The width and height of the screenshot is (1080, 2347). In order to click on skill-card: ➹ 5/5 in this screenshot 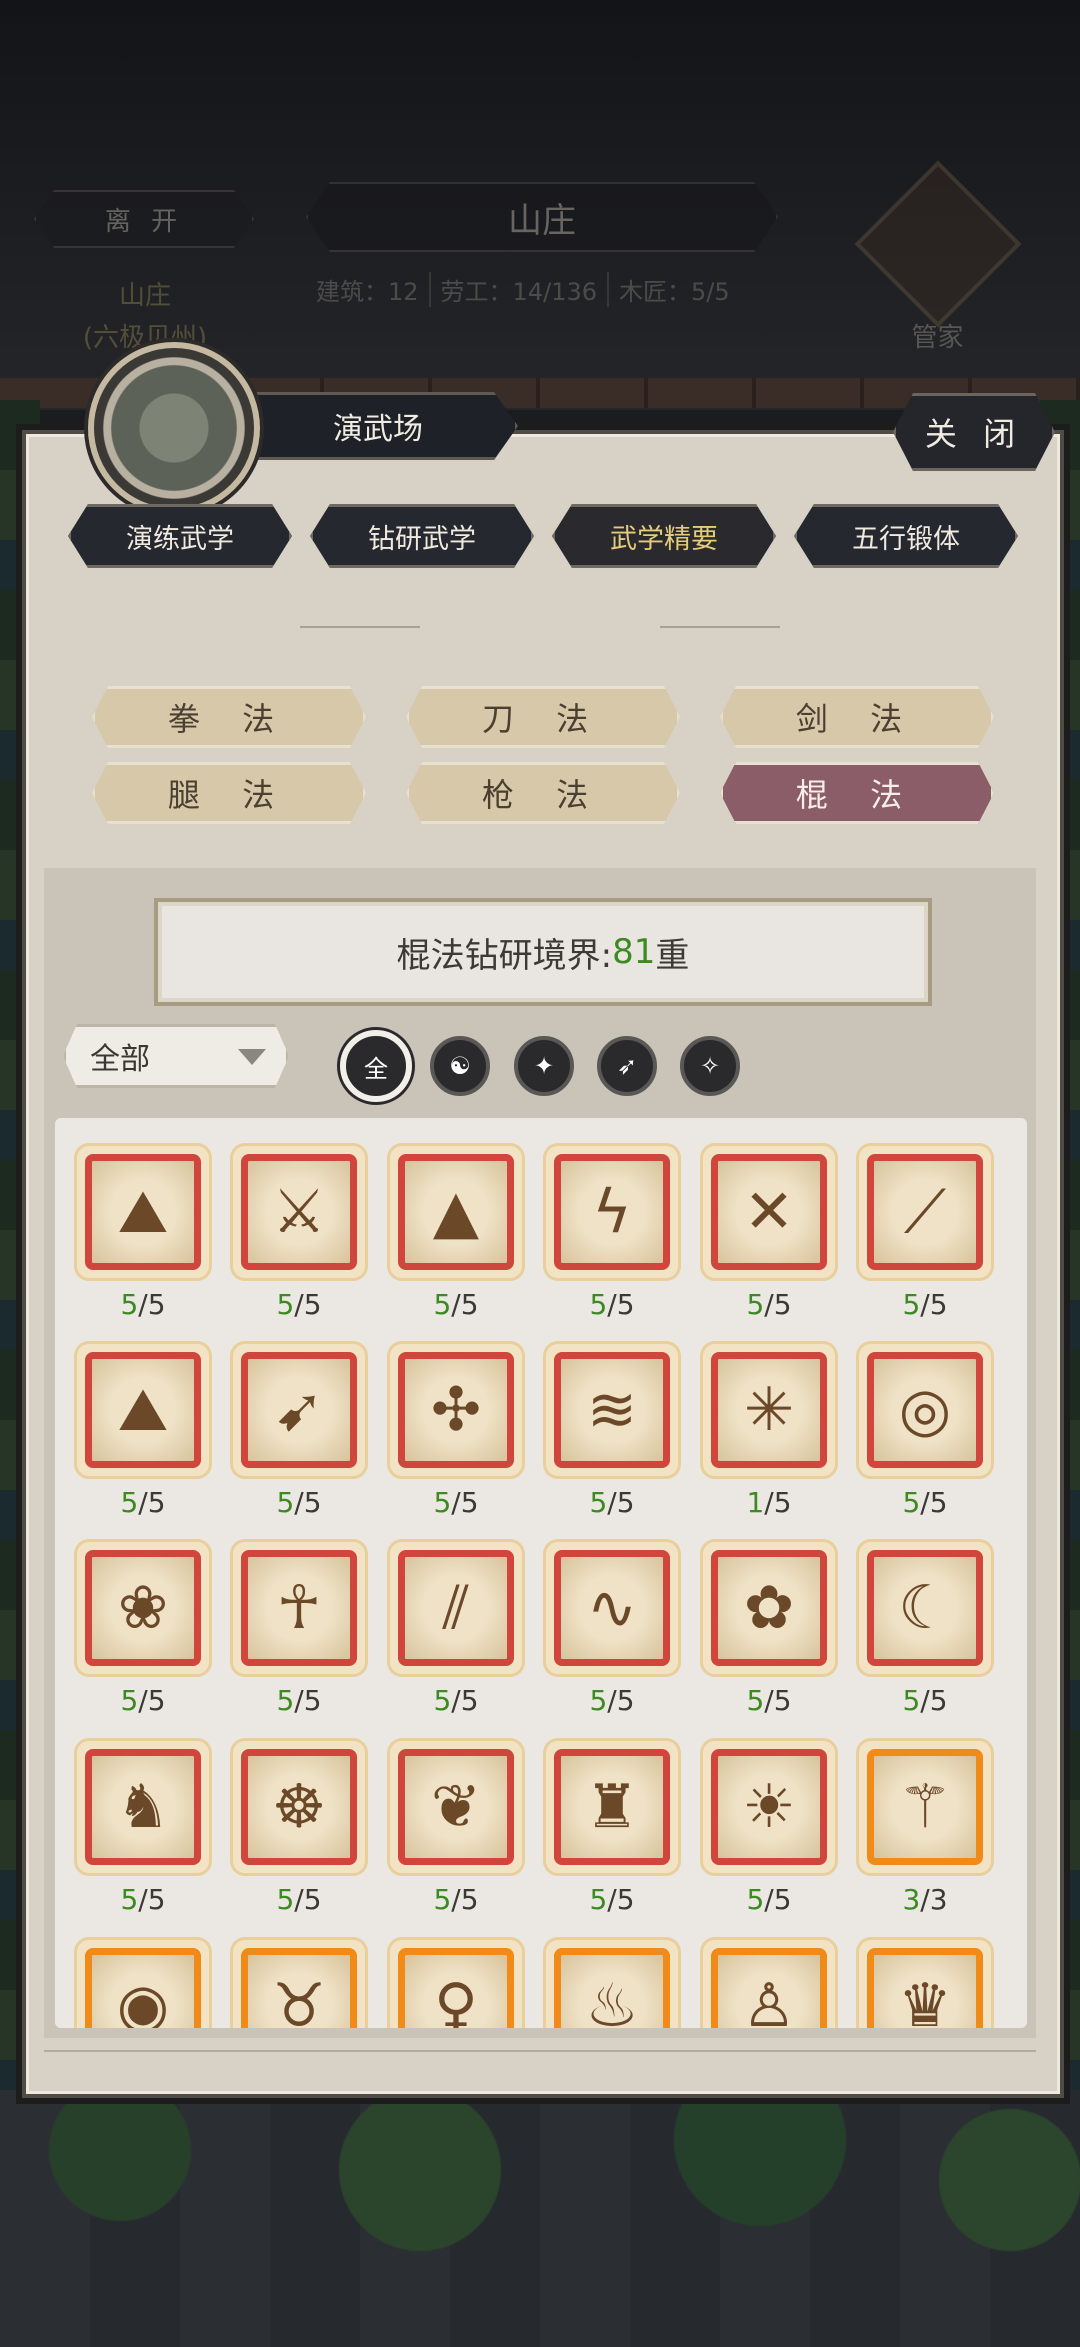, I will do `click(303, 1431)`.